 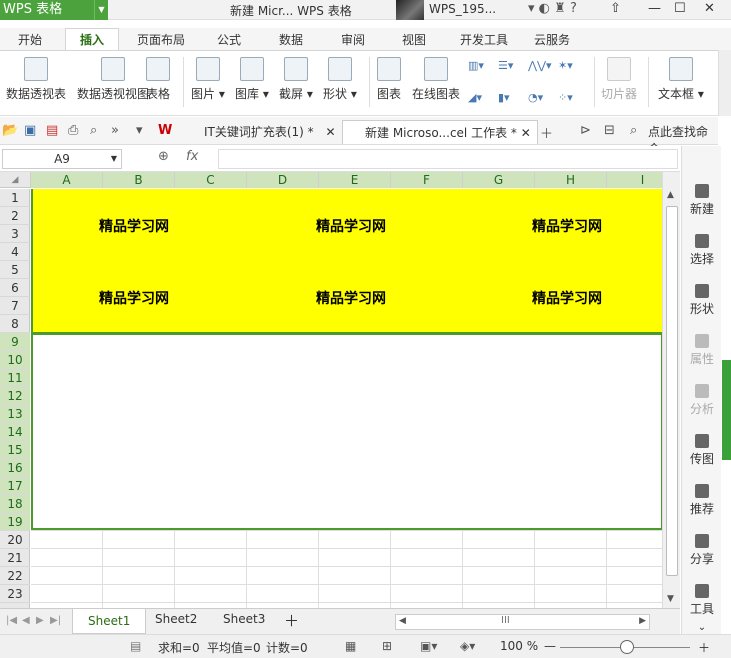 I want to click on vertical-scrollbar: ▲ ▼, so click(x=671, y=390).